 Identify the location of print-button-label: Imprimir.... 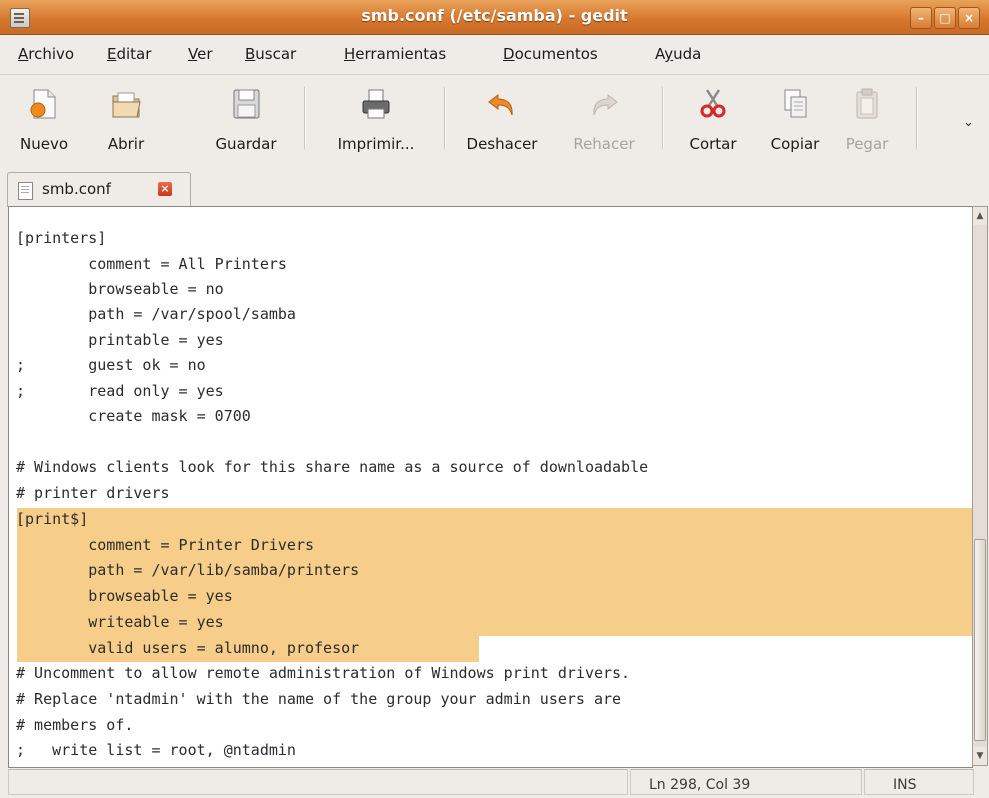
(376, 144).